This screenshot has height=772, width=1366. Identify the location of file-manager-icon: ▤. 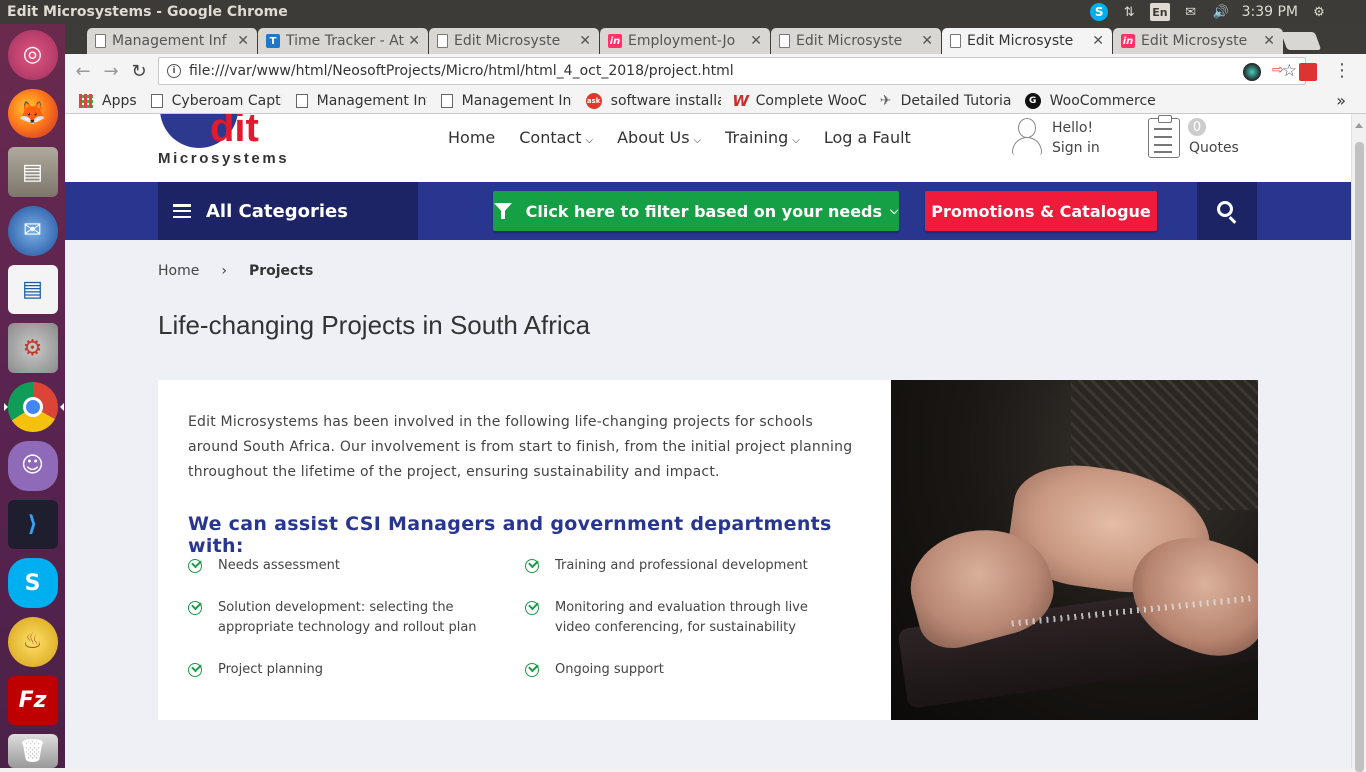
(32, 172).